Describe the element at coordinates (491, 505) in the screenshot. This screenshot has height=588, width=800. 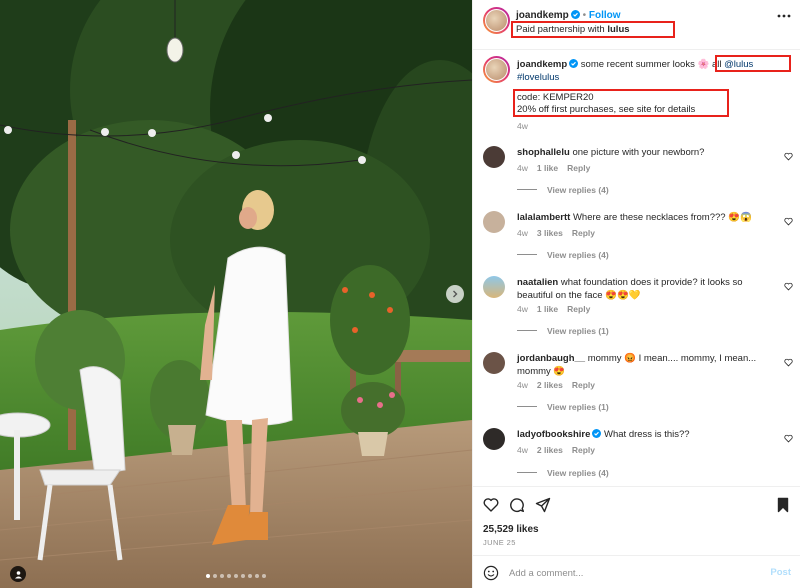
I see `heart-icon` at that location.